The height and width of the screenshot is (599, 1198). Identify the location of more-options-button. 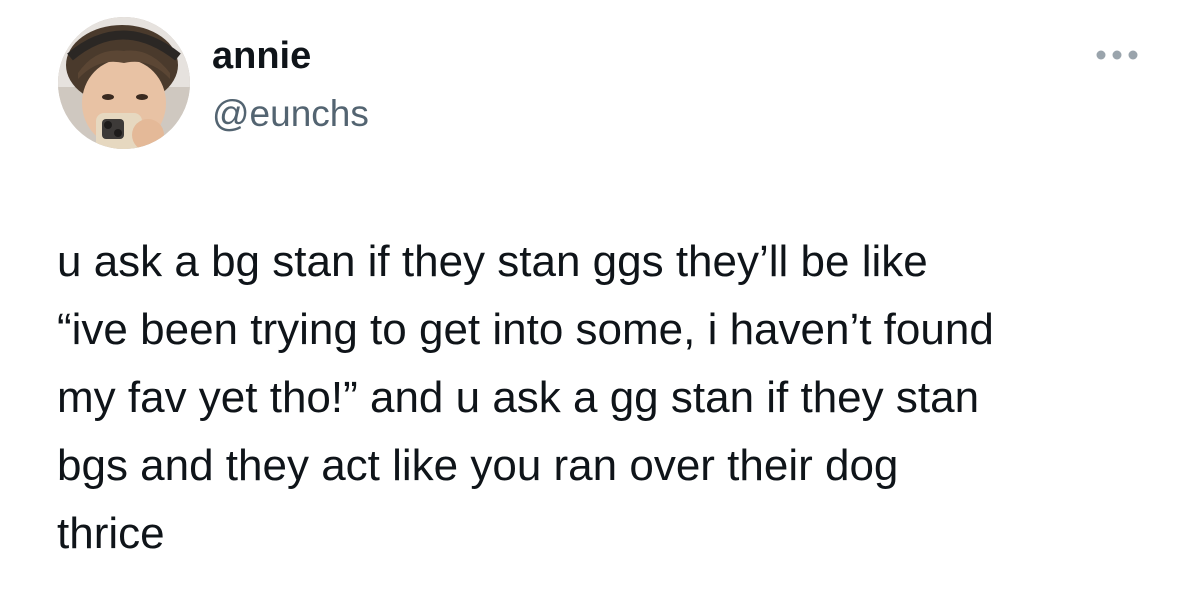
(1117, 55).